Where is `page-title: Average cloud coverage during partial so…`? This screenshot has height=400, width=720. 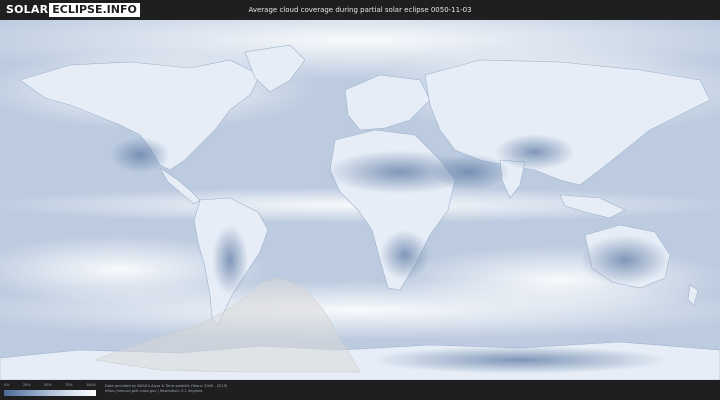
page-title: Average cloud coverage during partial so… is located at coordinates (360, 10).